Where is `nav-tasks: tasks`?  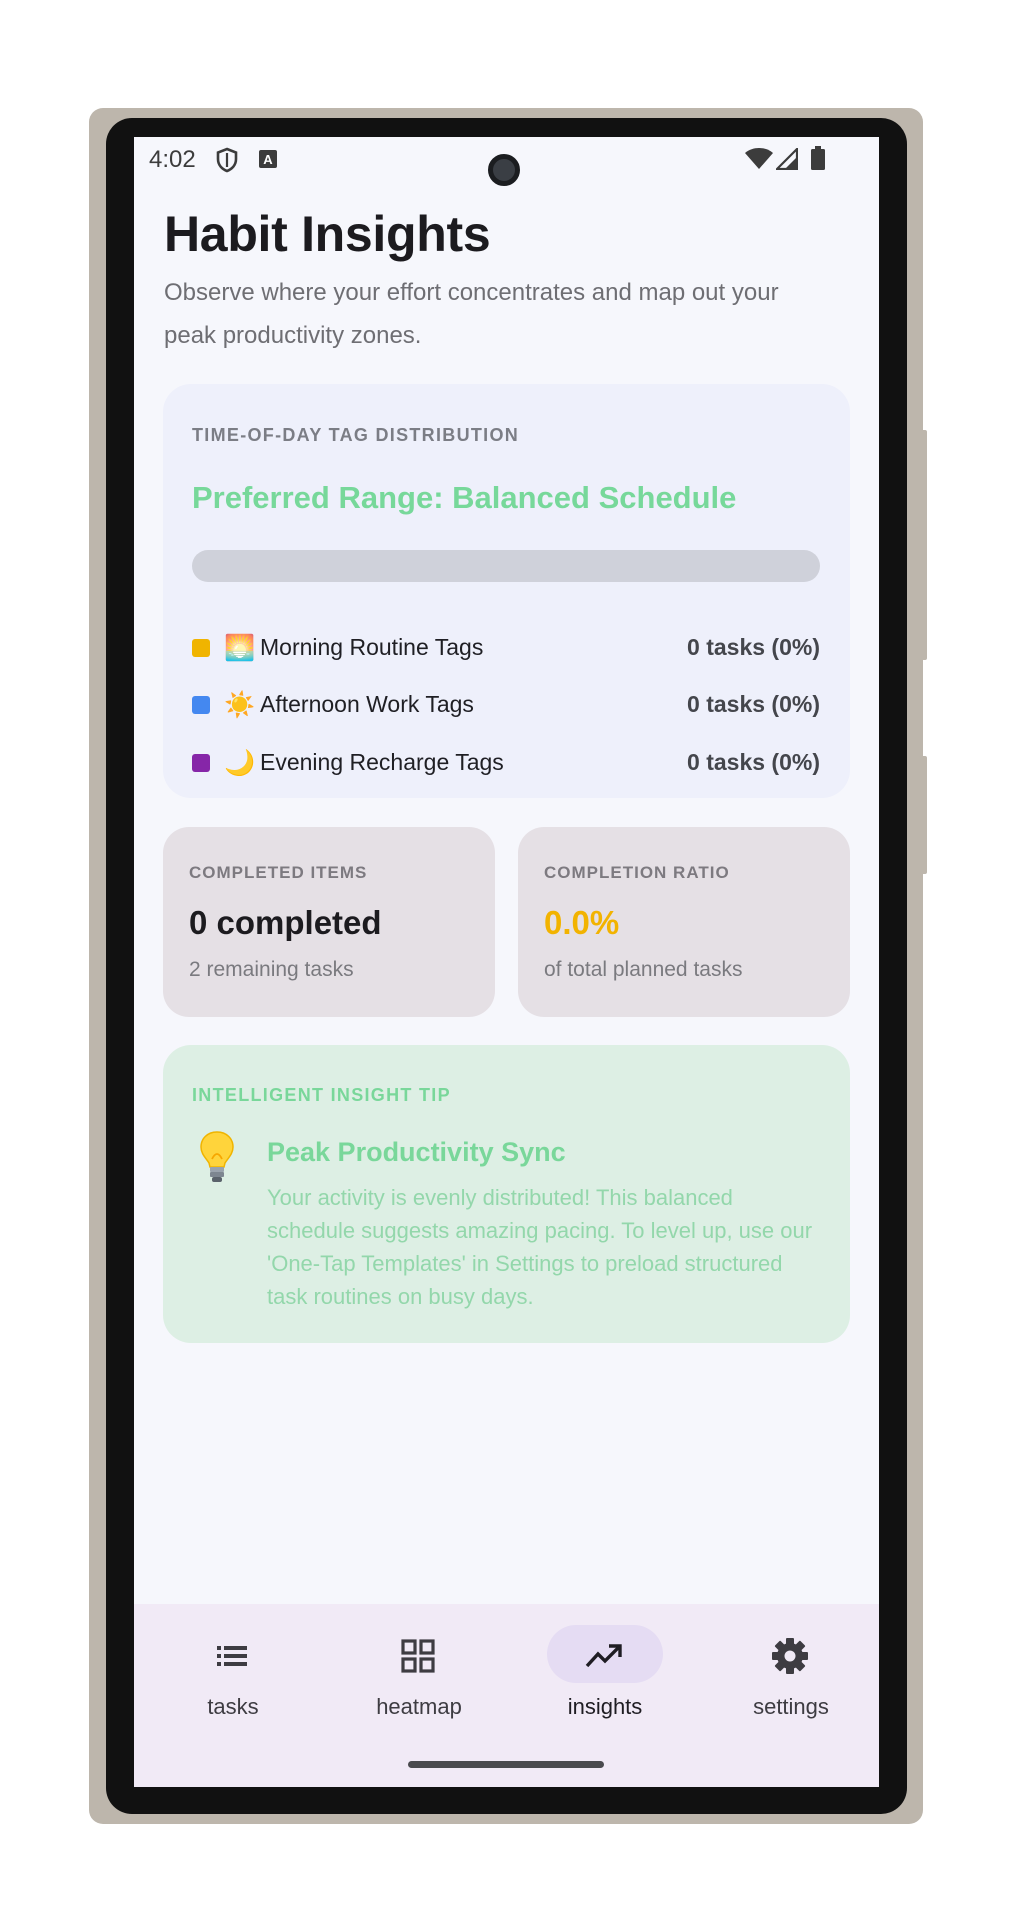 nav-tasks: tasks is located at coordinates (227, 1669).